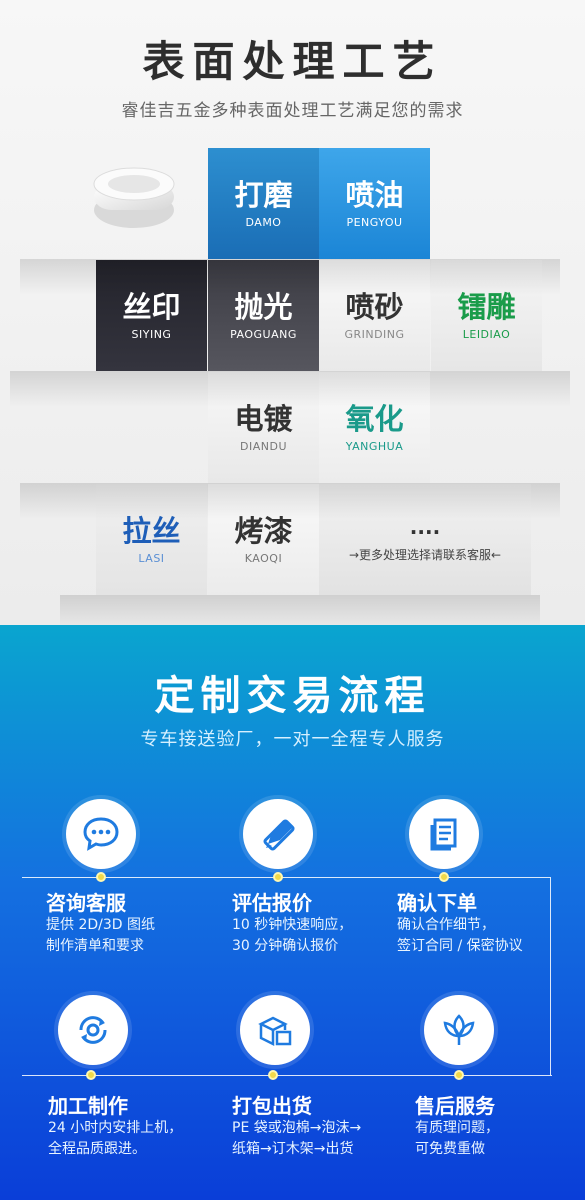 The width and height of the screenshot is (585, 1200). What do you see at coordinates (101, 877) in the screenshot?
I see `step-1-dot` at bounding box center [101, 877].